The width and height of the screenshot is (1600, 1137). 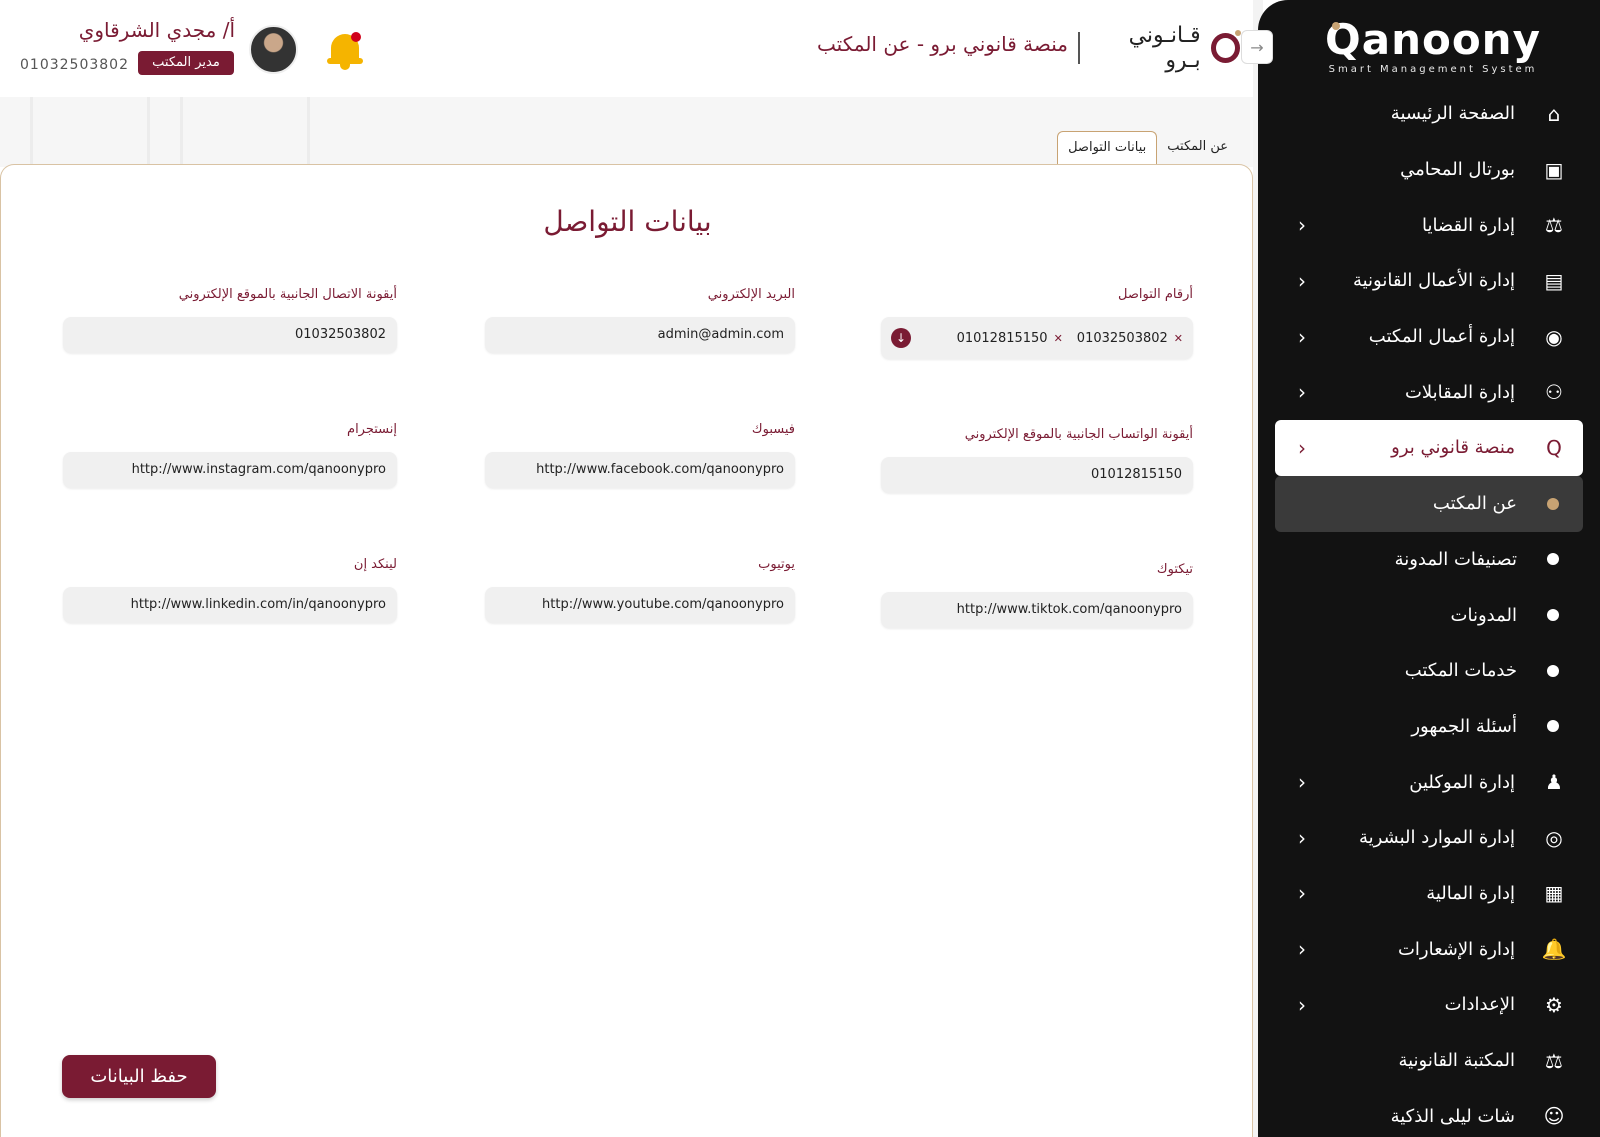 I want to click on sidebar-item: ⚖ المكتبة القانونية, so click(x=1429, y=1061).